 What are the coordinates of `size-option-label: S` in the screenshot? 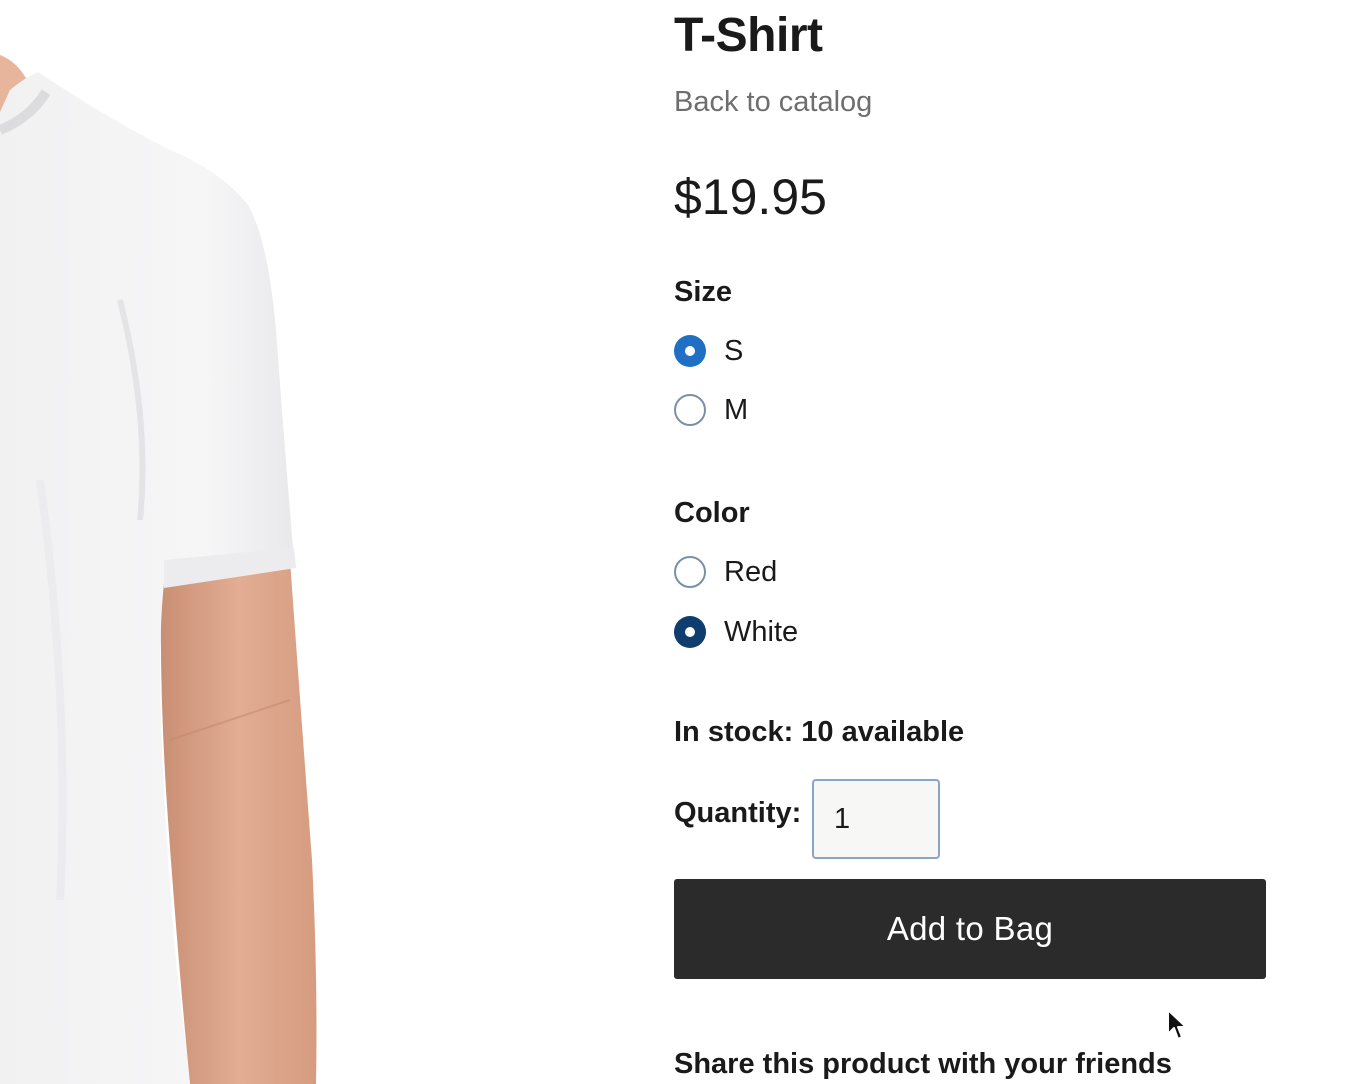 It's located at (734, 350).